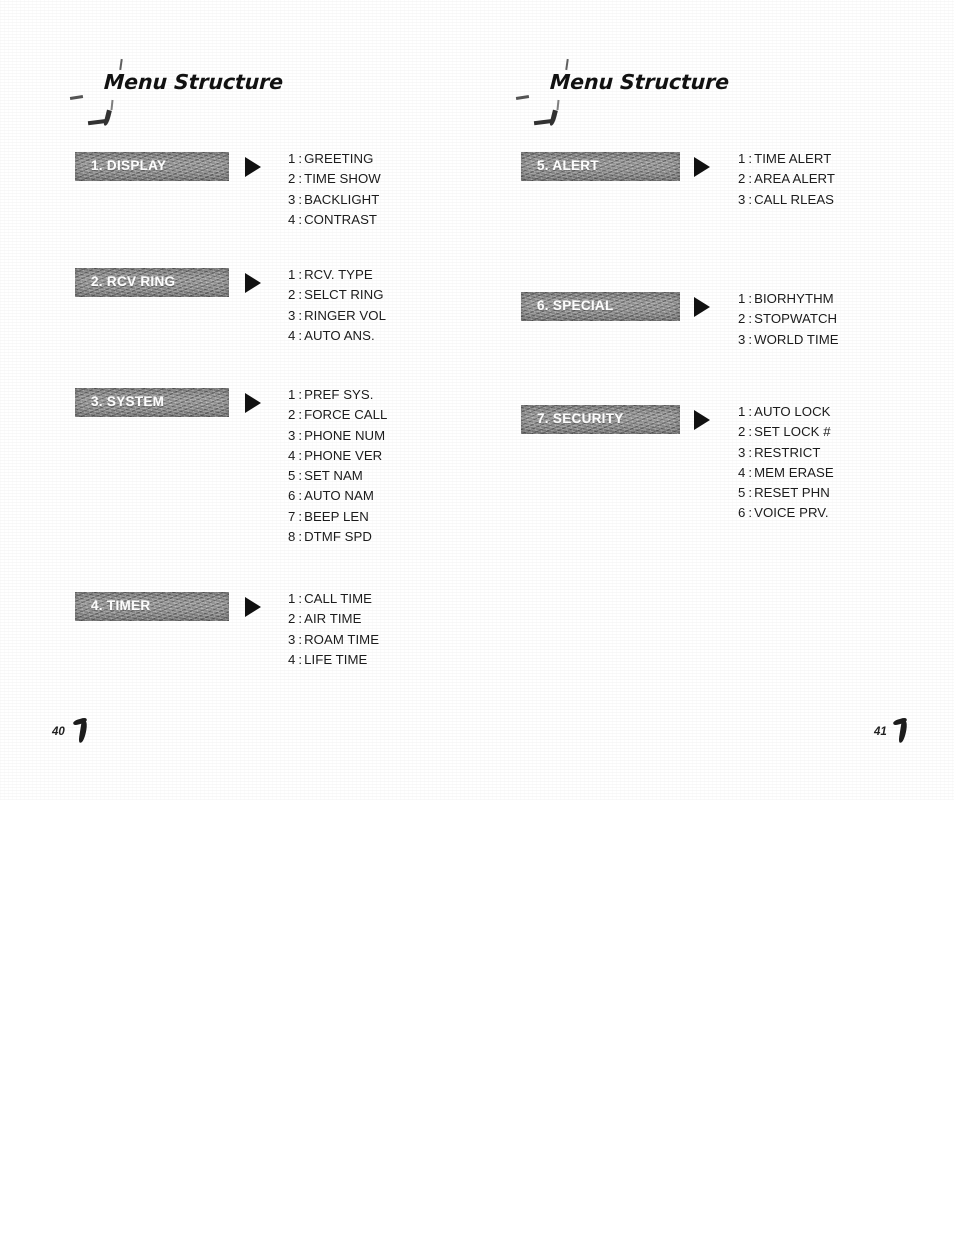  I want to click on menu-group-header-bar: 1. DISPLAY, so click(152, 166).